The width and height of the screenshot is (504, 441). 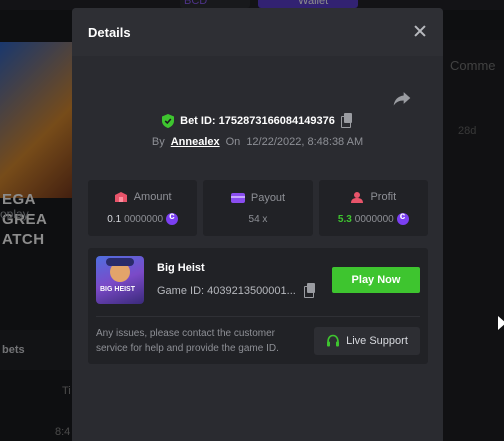 I want to click on thumbnail-title: BIG HEIST, so click(x=118, y=289).